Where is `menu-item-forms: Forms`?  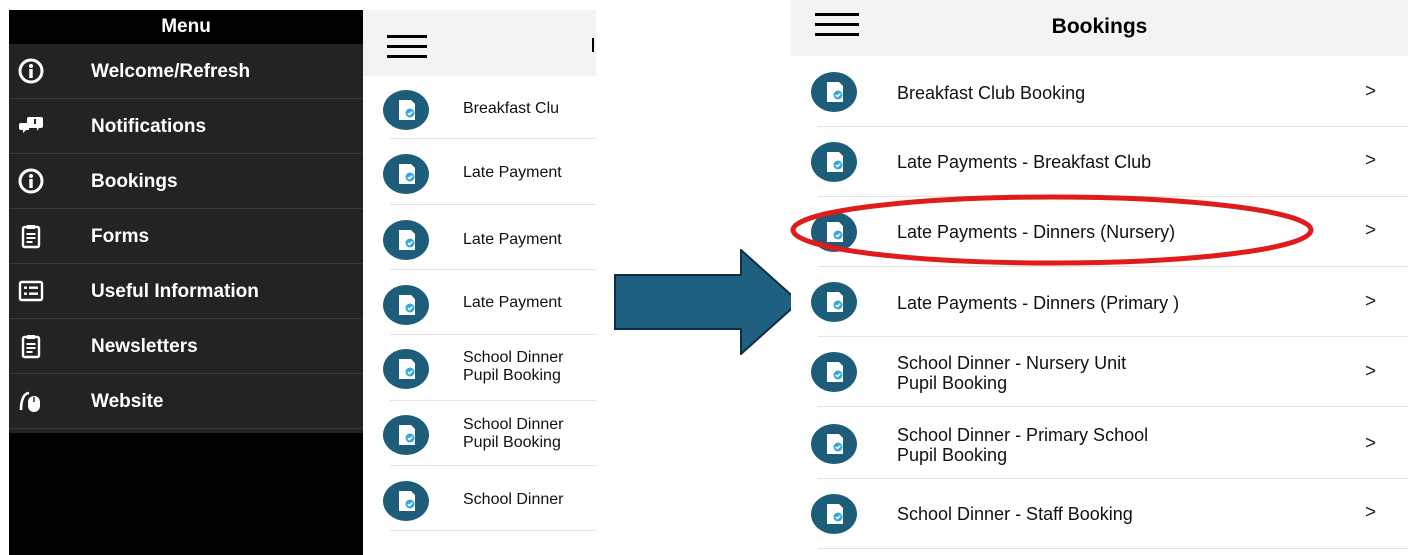 menu-item-forms: Forms is located at coordinates (186, 236).